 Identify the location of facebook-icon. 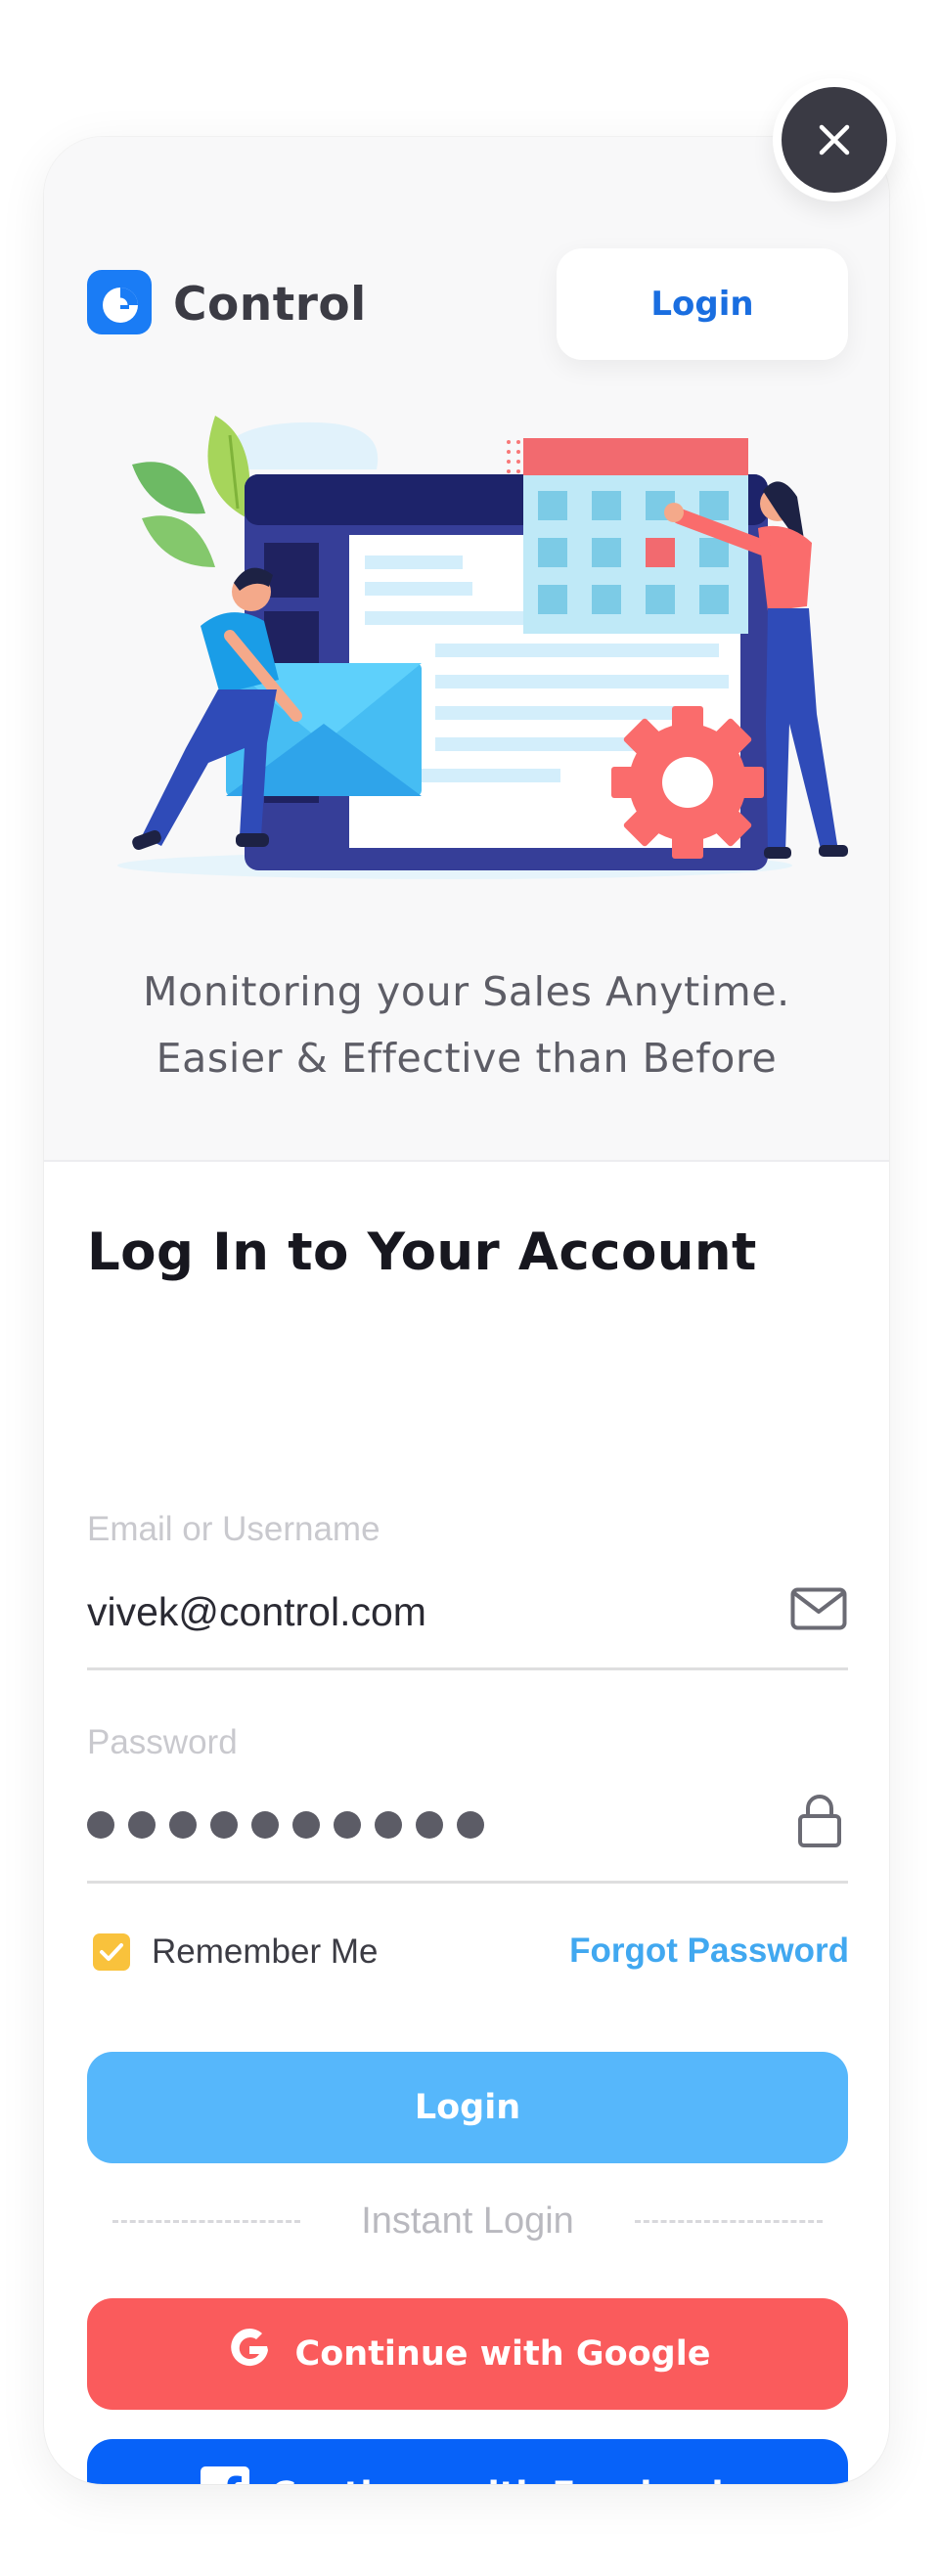
(225, 2474).